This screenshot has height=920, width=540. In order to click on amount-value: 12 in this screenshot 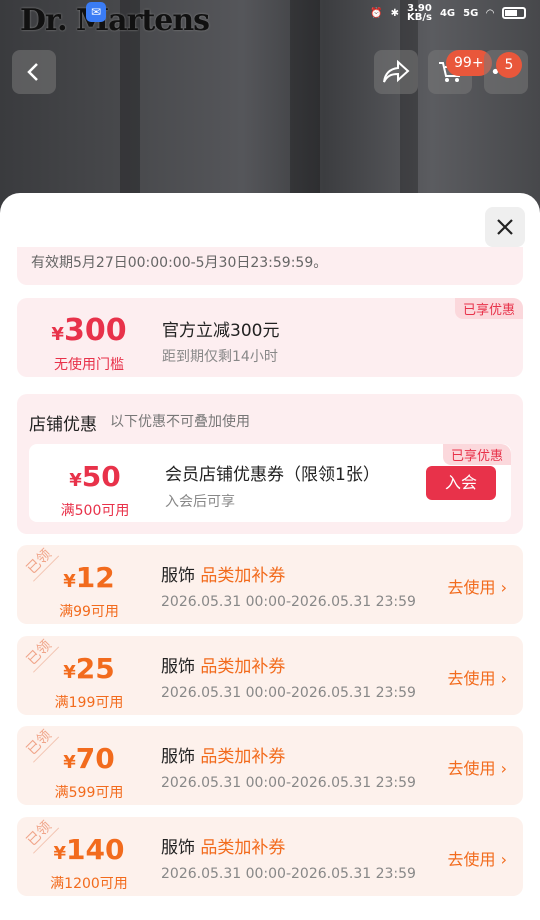, I will do `click(95, 577)`.